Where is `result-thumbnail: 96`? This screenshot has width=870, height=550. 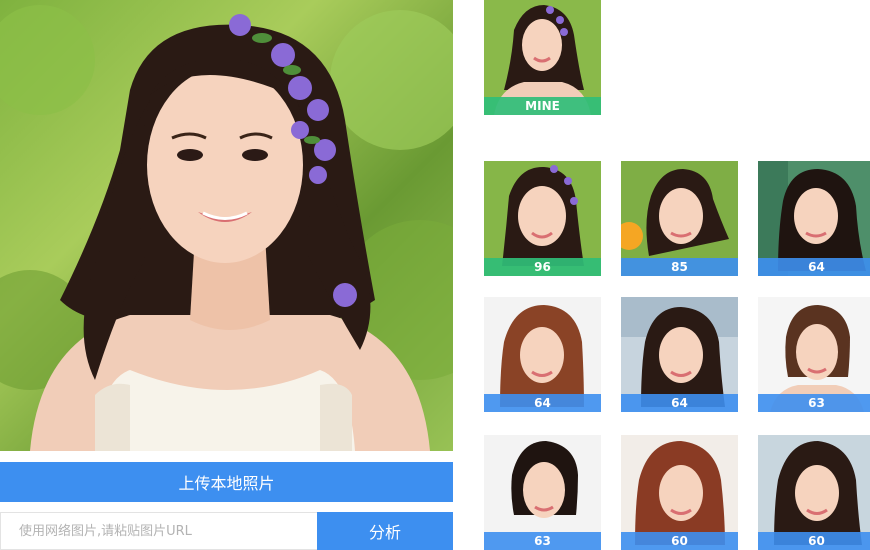
result-thumbnail: 96 is located at coordinates (542, 218).